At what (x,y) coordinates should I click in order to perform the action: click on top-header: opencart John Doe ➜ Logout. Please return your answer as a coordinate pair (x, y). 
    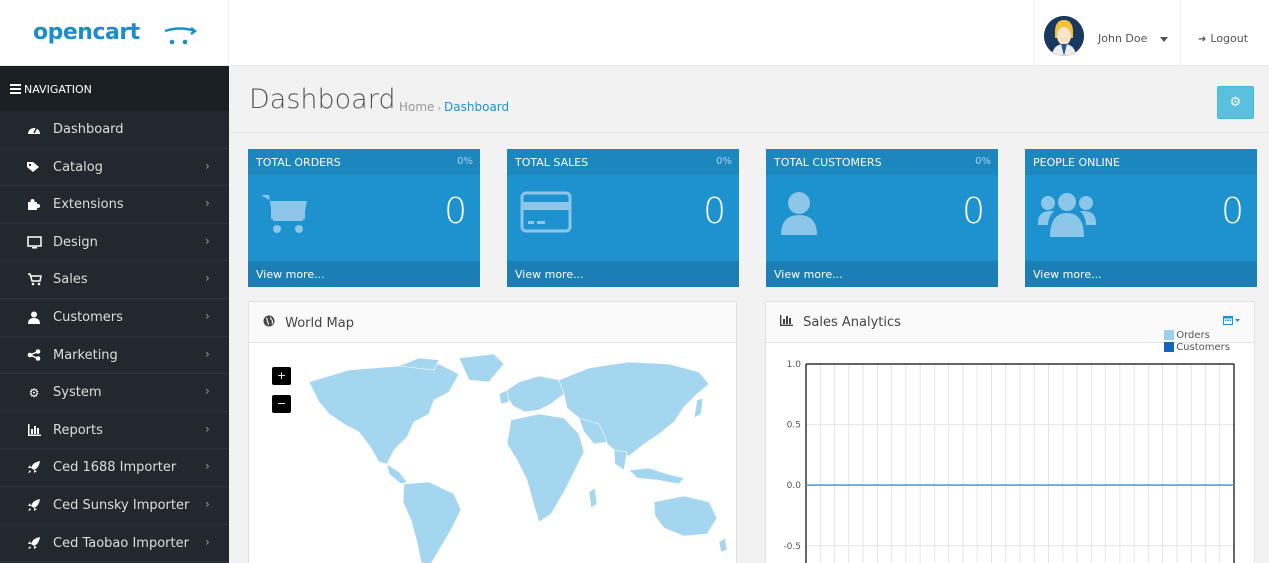
    Looking at the image, I should click on (634, 33).